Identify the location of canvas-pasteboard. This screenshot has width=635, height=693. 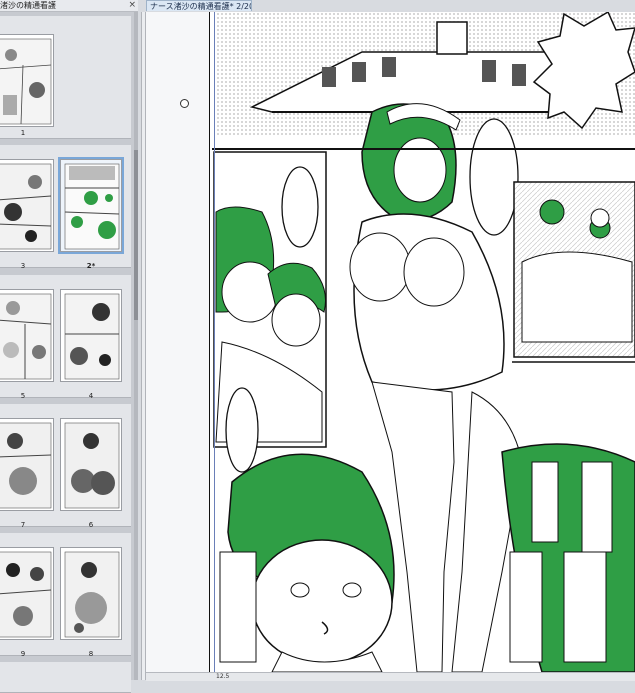
(178, 342).